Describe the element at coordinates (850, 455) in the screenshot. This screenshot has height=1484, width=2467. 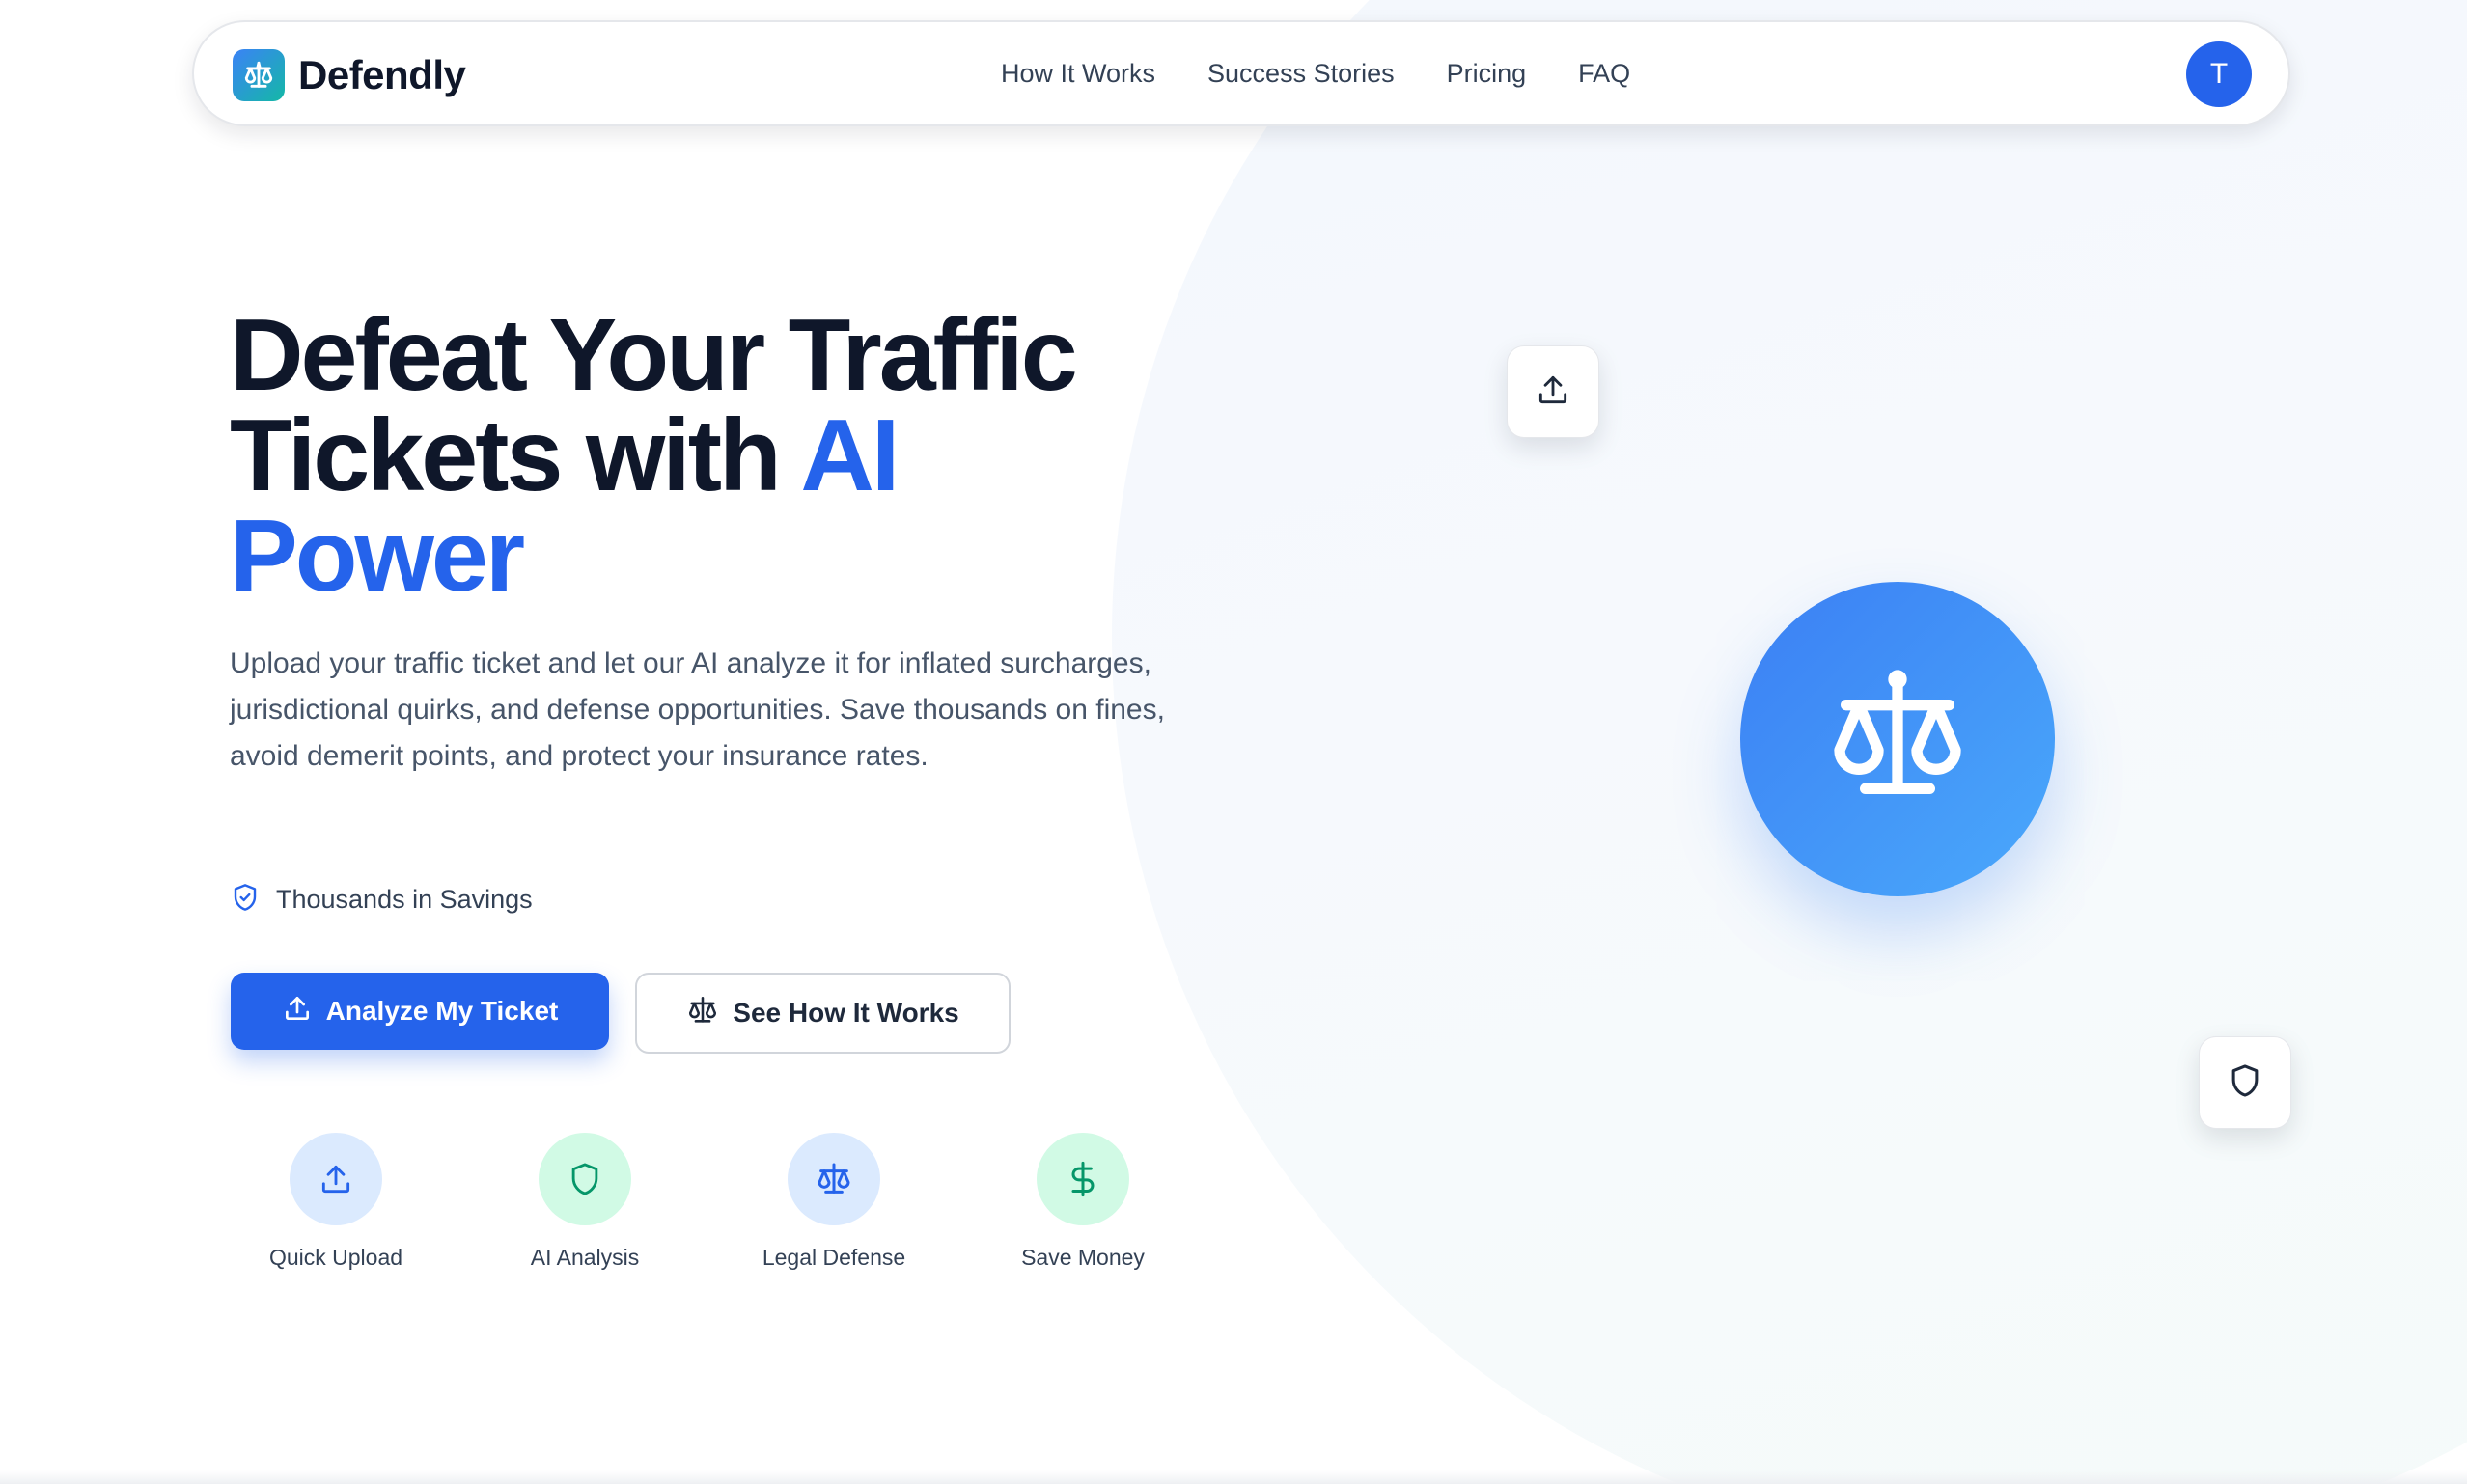
I see `hero-title-accent-ai: AI` at that location.